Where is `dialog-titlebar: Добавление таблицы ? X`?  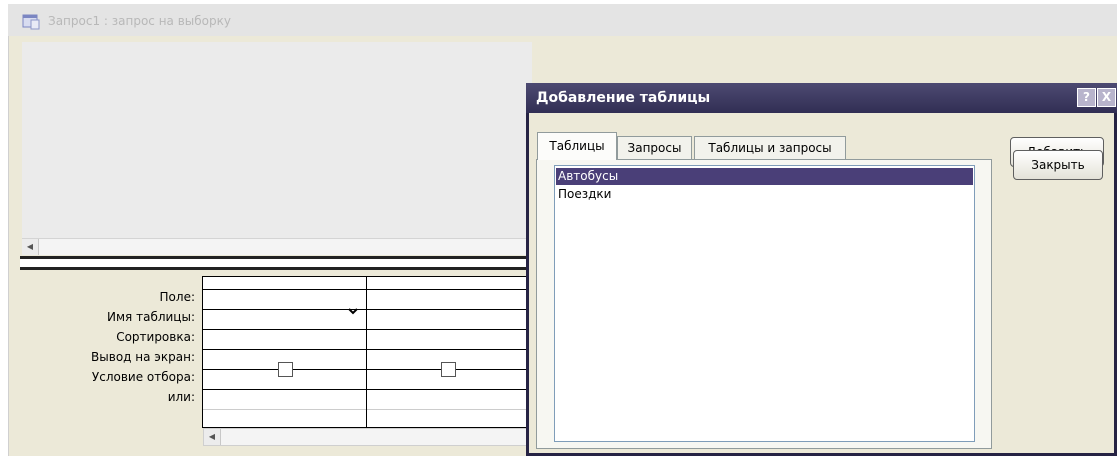
dialog-titlebar: Добавление таблицы ? X is located at coordinates (821, 98).